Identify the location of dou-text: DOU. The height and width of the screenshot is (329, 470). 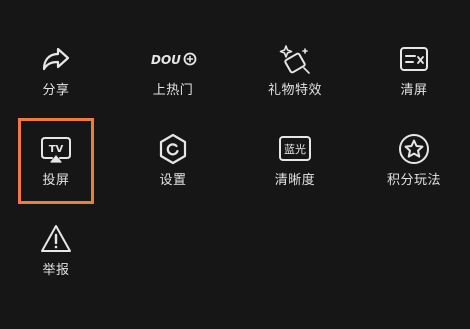
(166, 60).